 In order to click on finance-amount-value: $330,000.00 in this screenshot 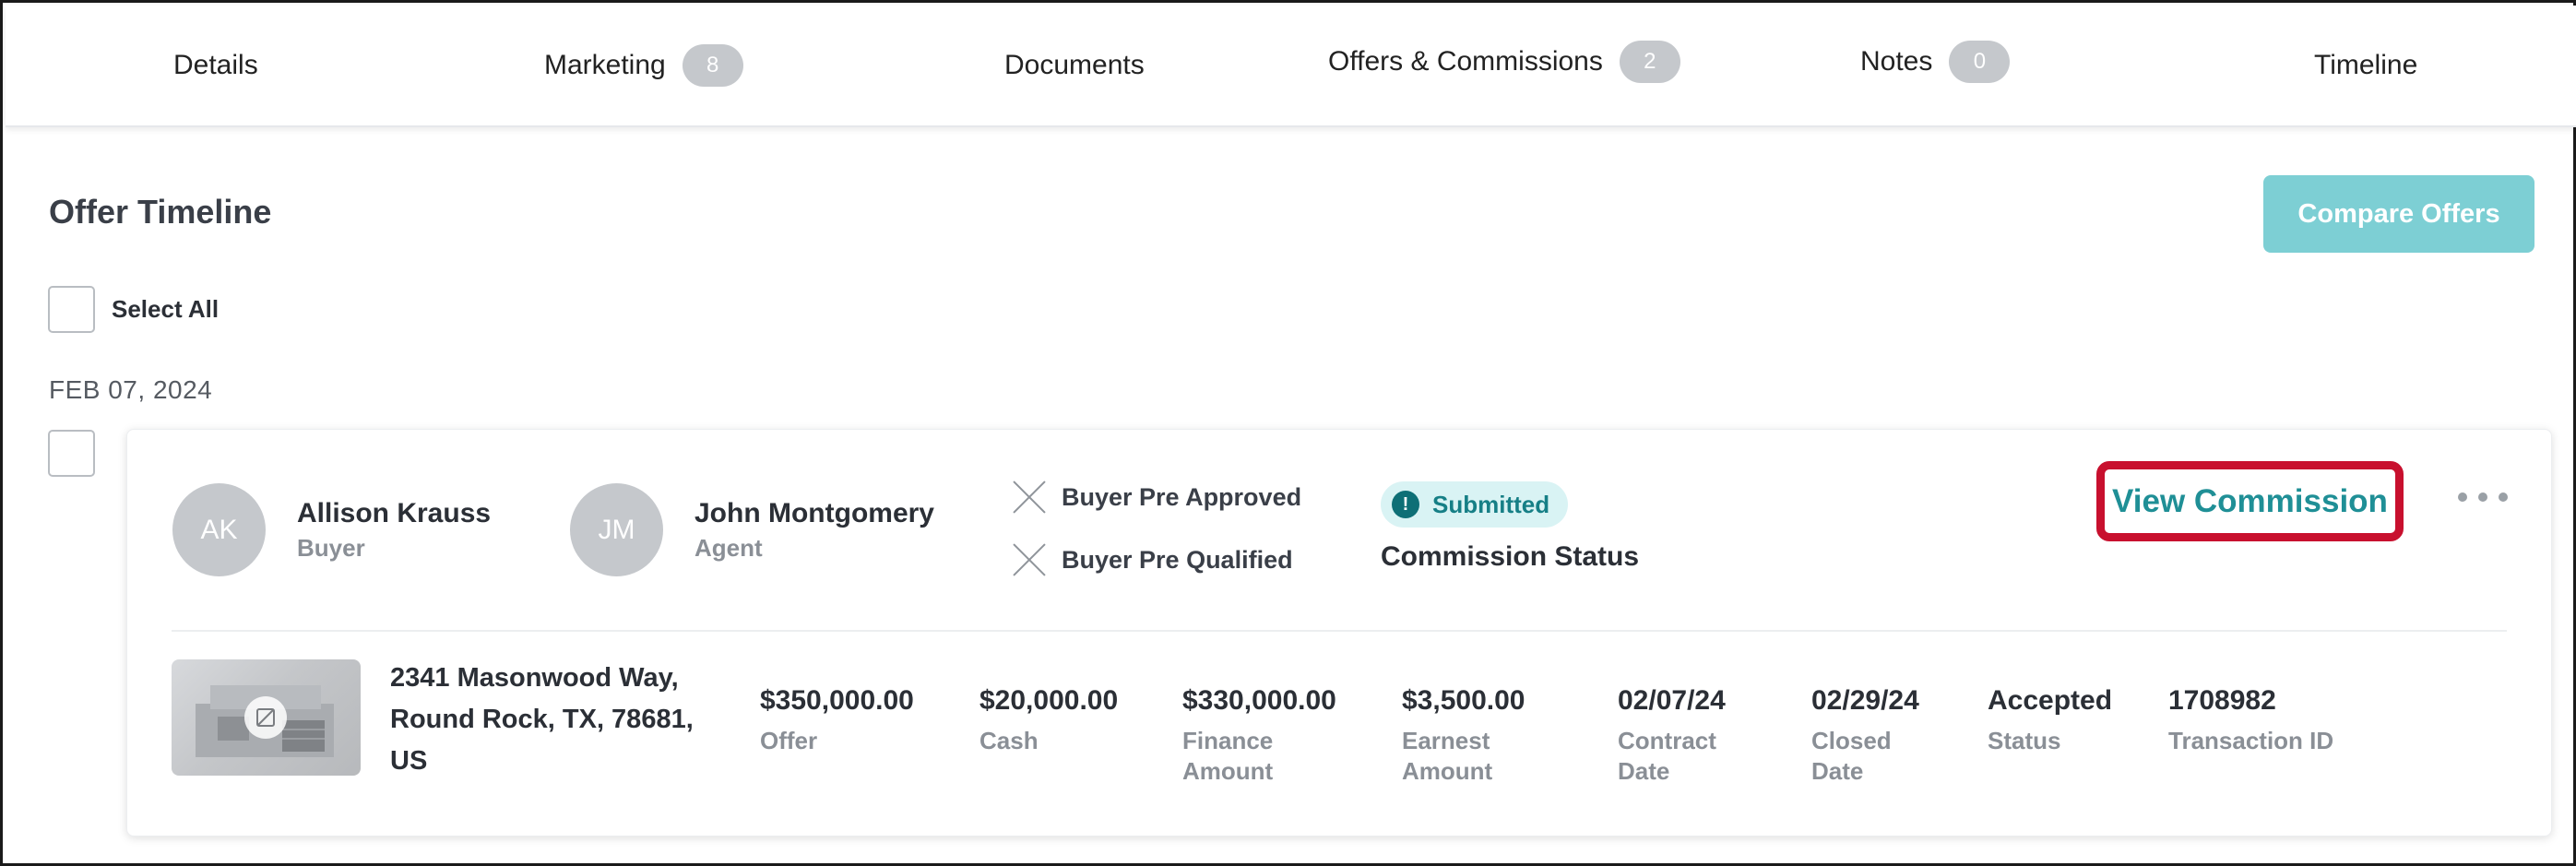, I will do `click(1259, 700)`.